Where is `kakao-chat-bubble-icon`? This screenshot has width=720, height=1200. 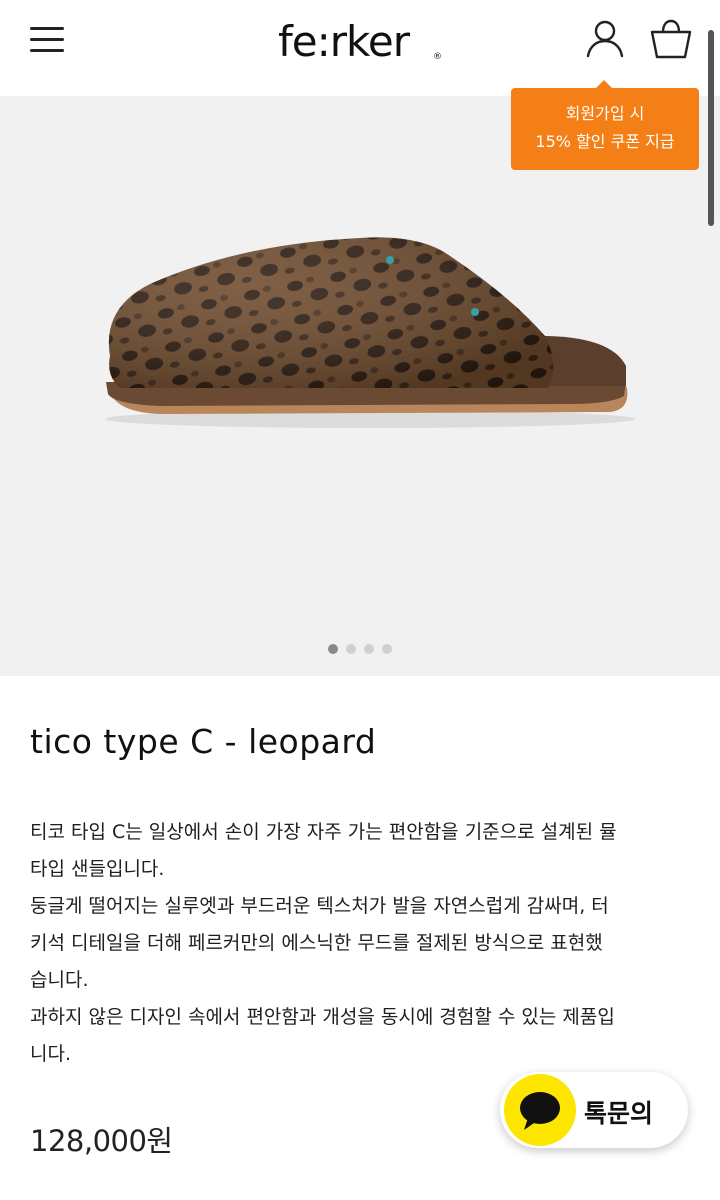
kakao-chat-bubble-icon is located at coordinates (540, 1110).